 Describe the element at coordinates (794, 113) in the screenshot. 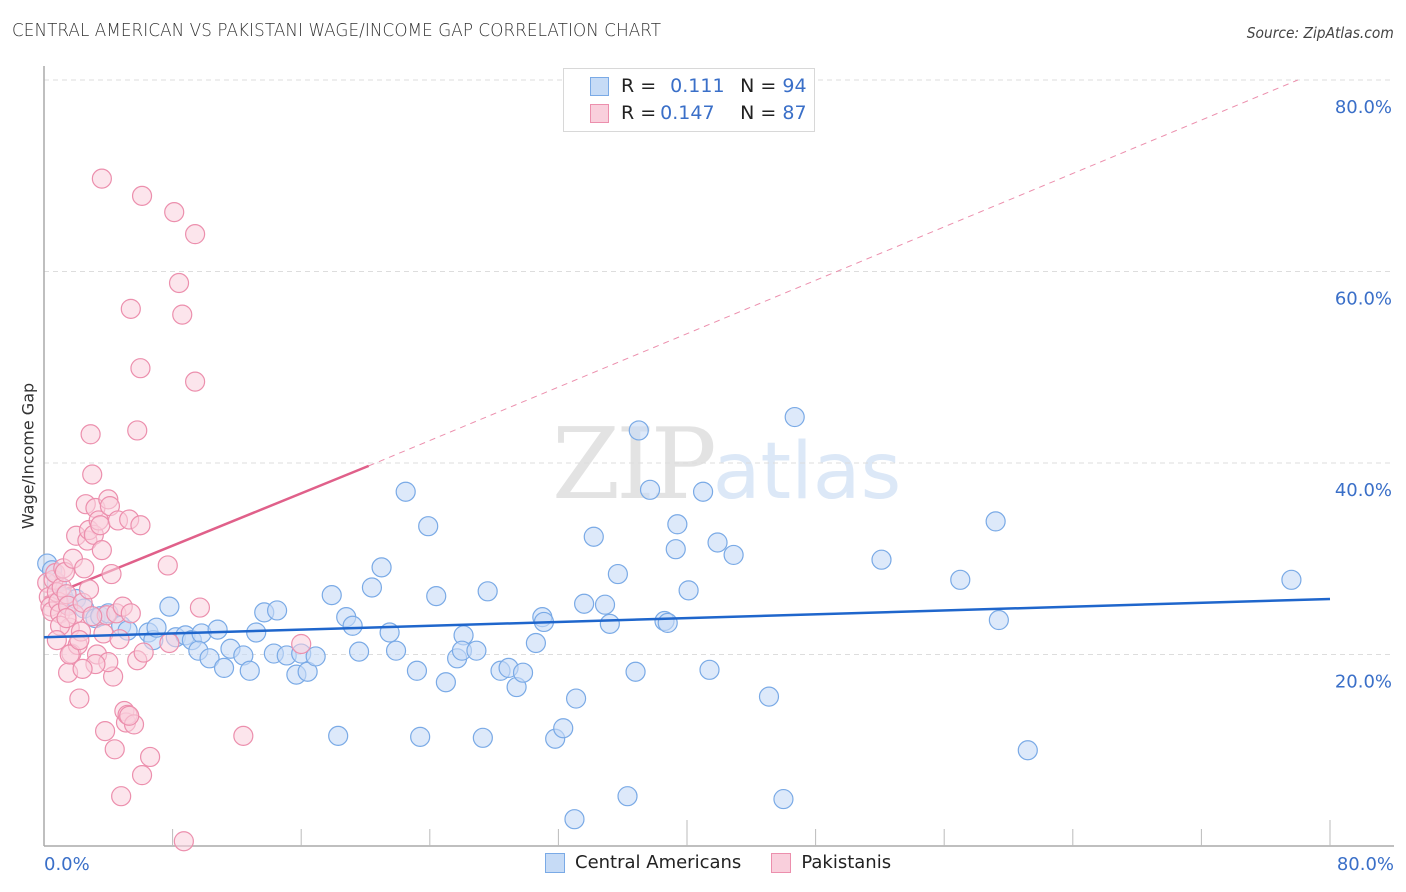

I see `legend-n-value: 87` at that location.